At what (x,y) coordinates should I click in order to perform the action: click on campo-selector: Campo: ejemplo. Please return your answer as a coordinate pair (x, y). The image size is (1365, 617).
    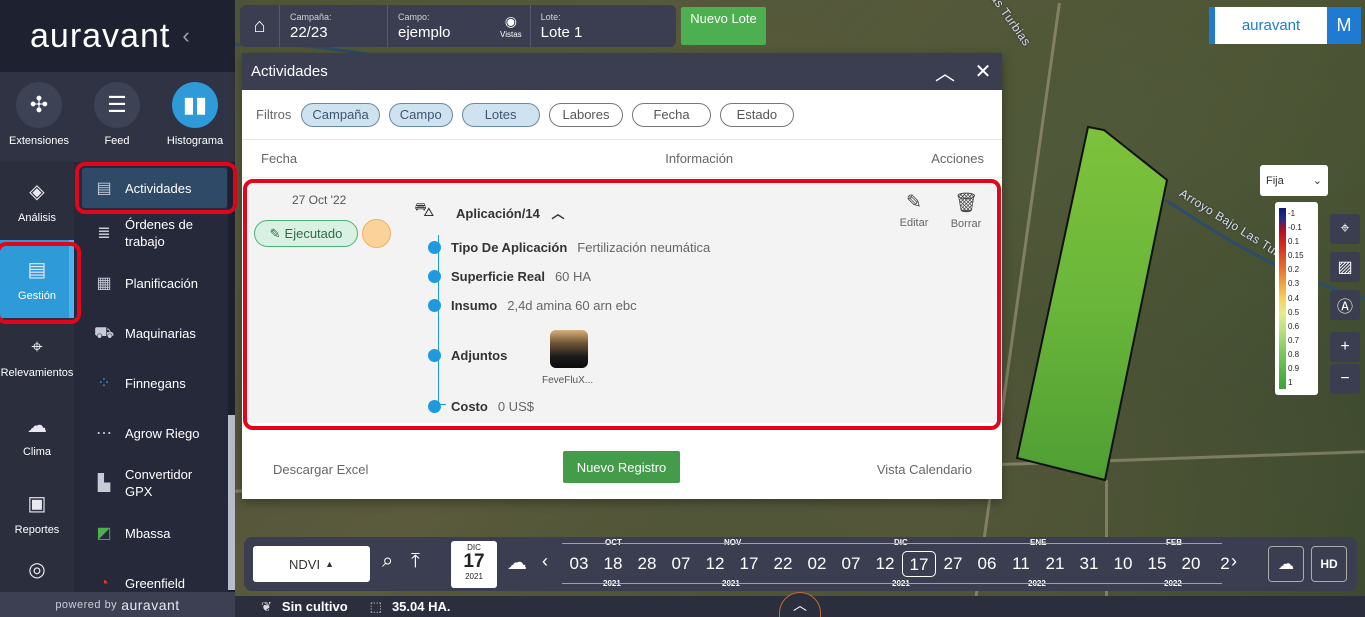
    Looking at the image, I should click on (440, 26).